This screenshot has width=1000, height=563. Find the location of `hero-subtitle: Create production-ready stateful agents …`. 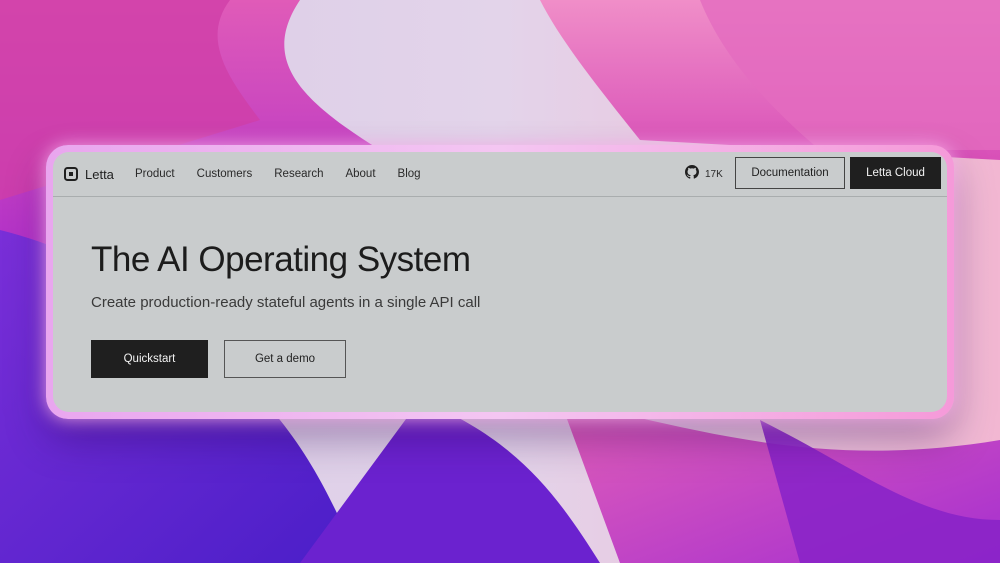

hero-subtitle: Create production-ready stateful agents … is located at coordinates (286, 302).